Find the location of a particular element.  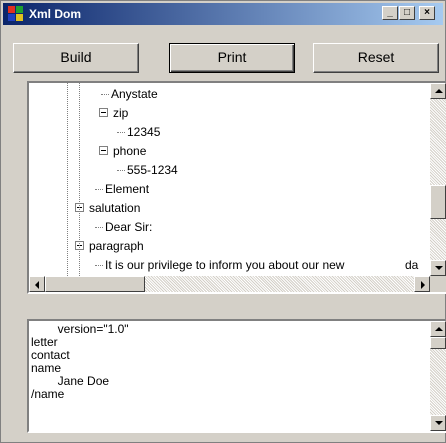

tree-node: zip is located at coordinates (120, 113).